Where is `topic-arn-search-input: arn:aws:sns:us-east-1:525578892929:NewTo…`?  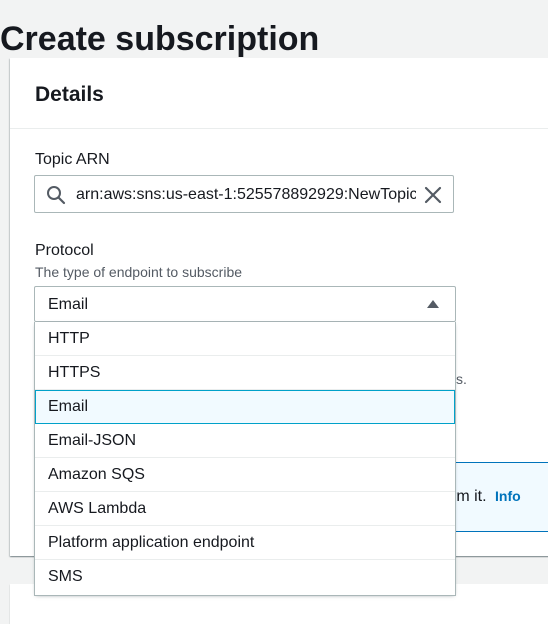 topic-arn-search-input: arn:aws:sns:us-east-1:525578892929:NewTo… is located at coordinates (244, 194).